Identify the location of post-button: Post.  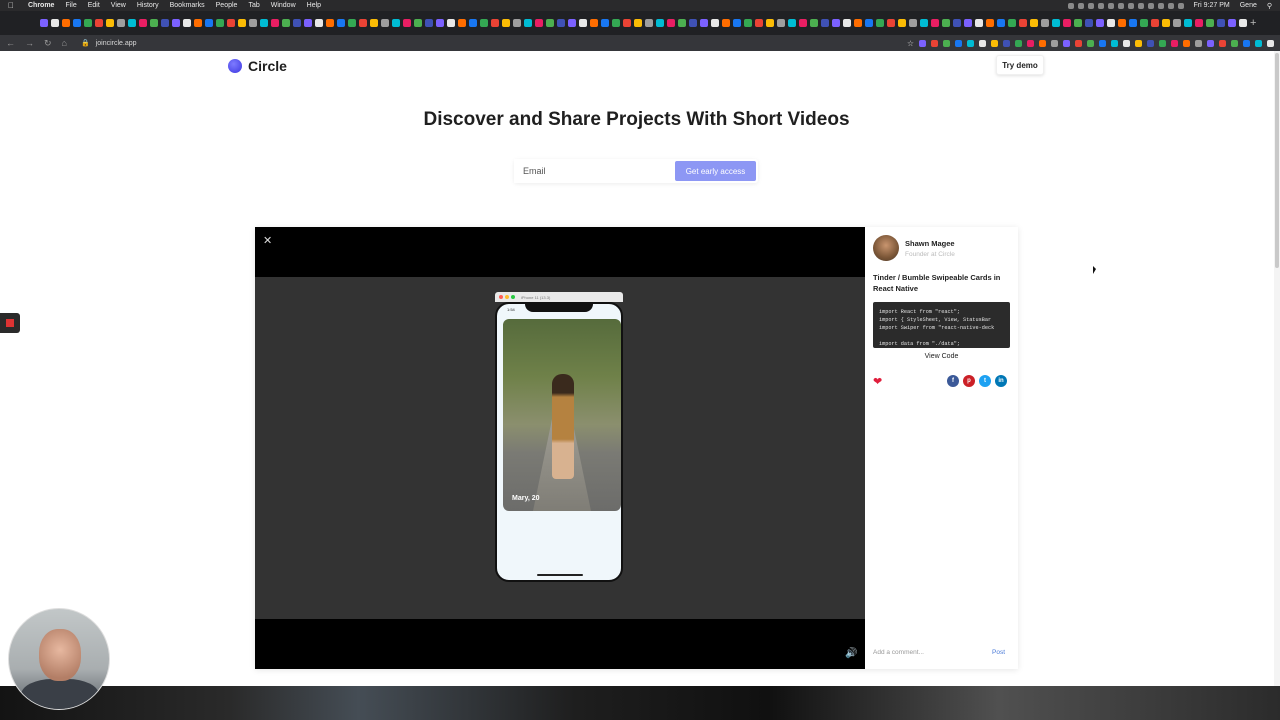
(998, 652).